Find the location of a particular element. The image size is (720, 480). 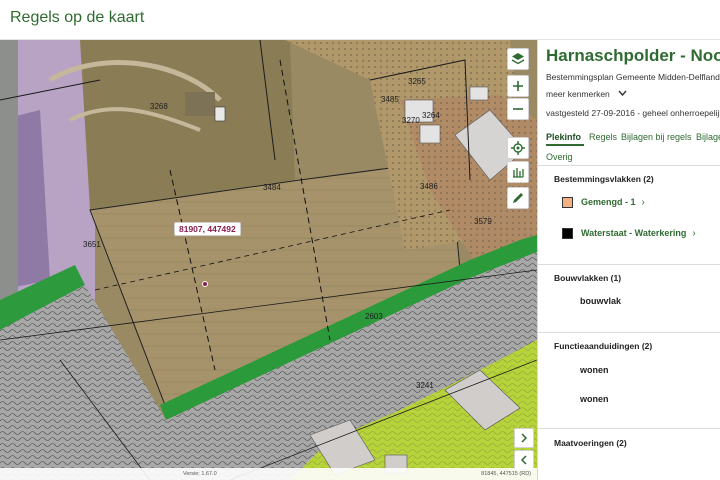

plan-subtitle: Bestemmingsplan Gemeente Midden-Delfland is located at coordinates (633, 77).